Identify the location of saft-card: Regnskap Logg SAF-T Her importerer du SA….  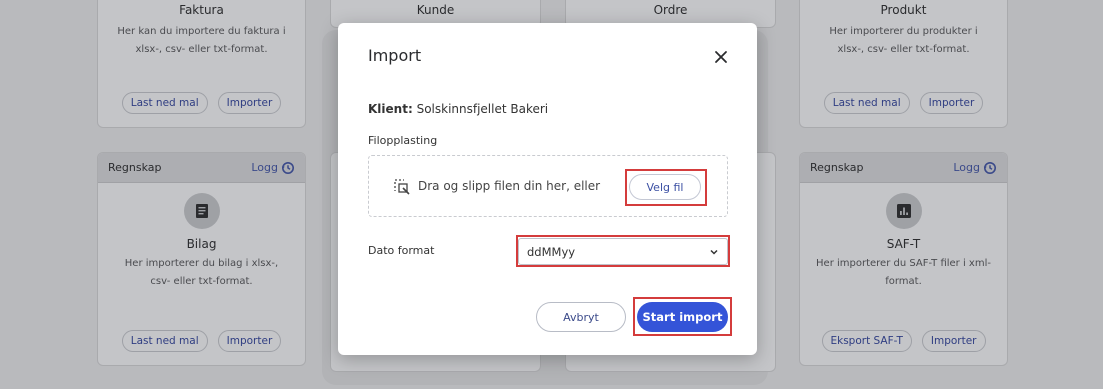
(903, 259).